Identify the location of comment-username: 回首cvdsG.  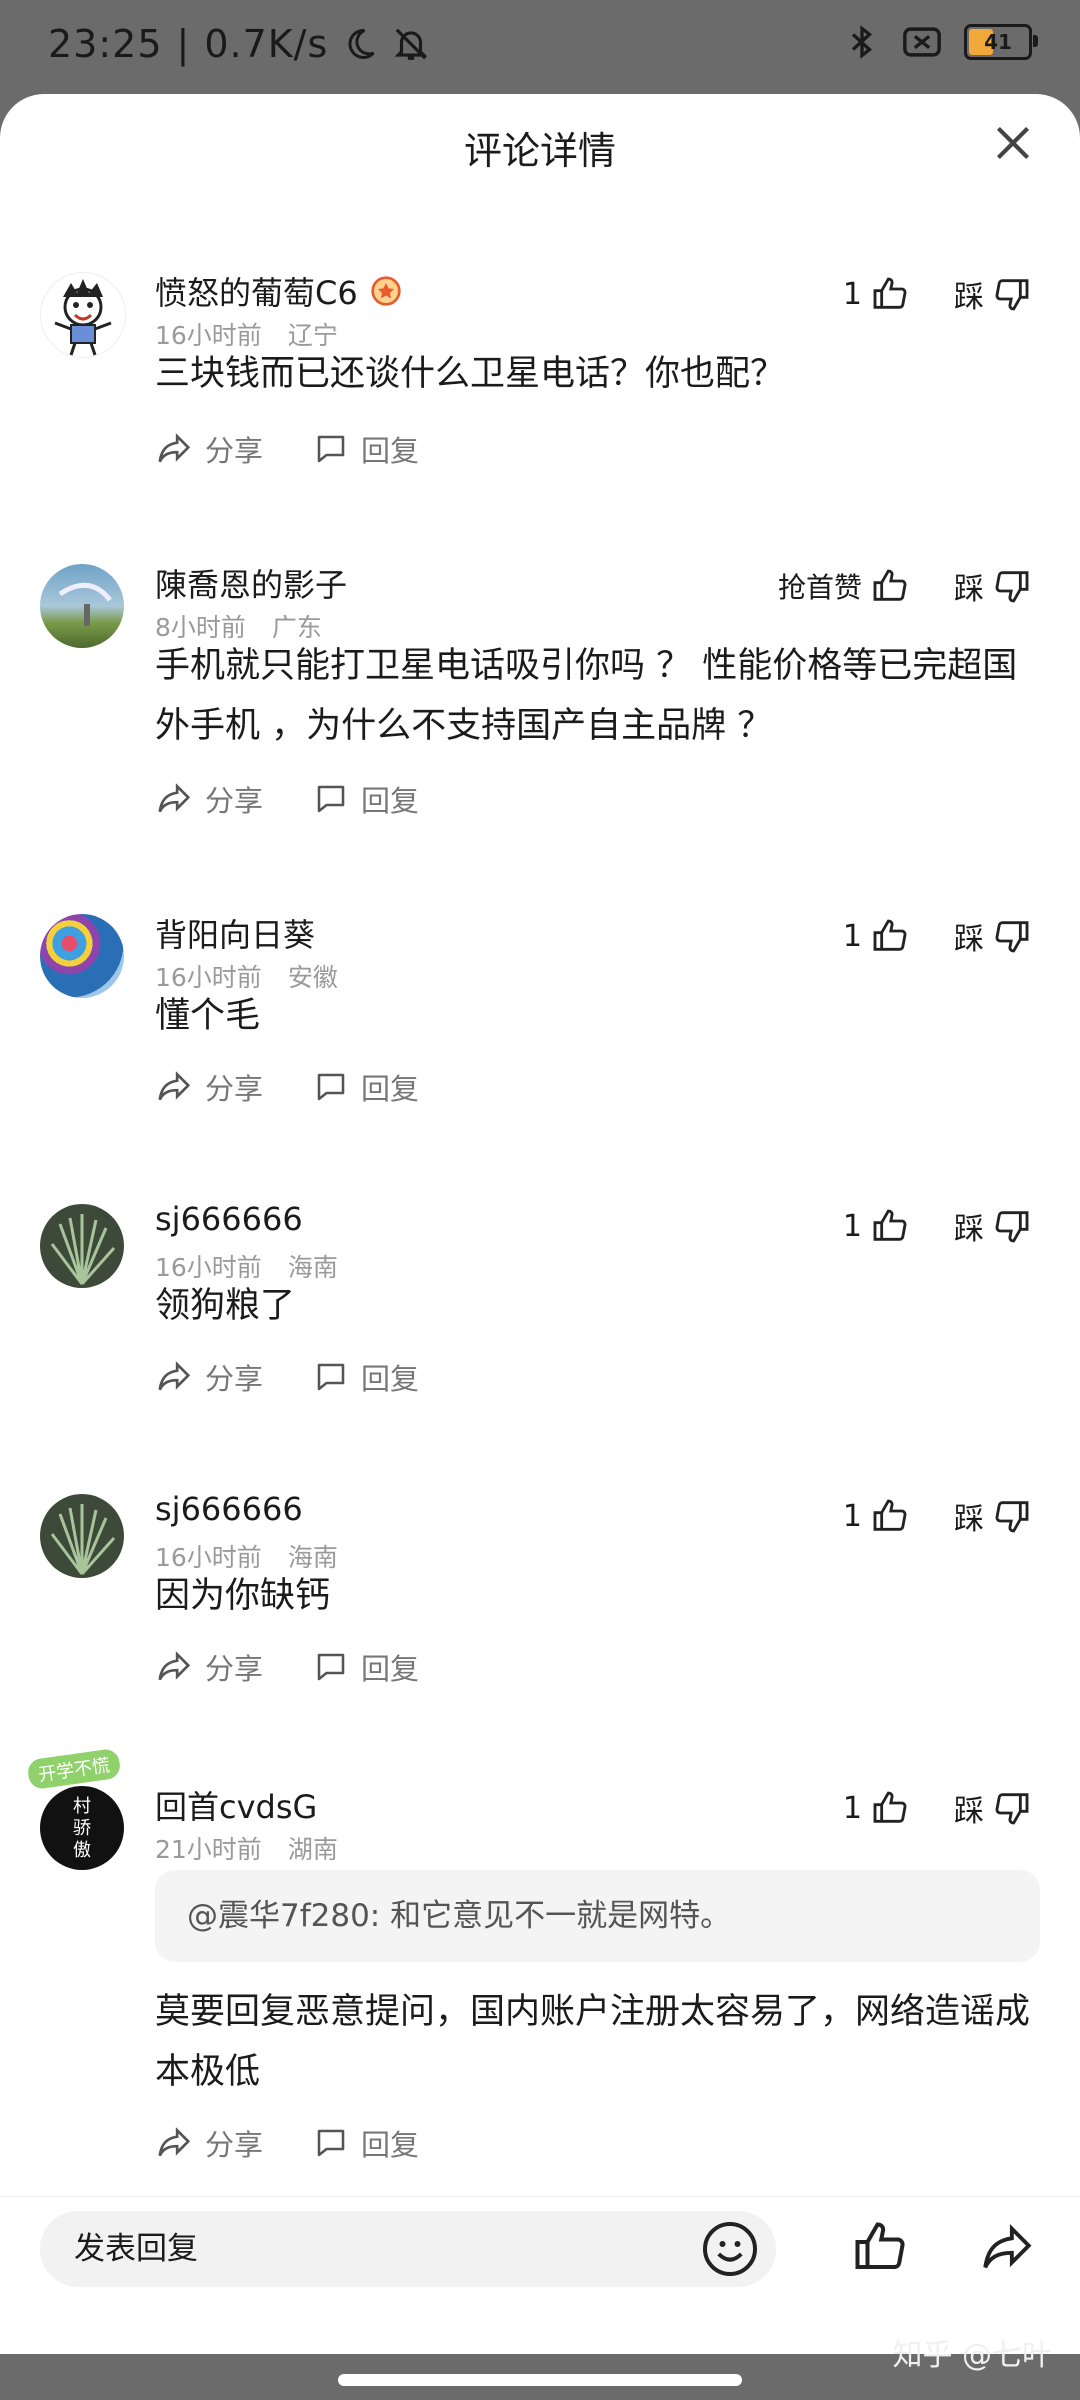
(236, 1805).